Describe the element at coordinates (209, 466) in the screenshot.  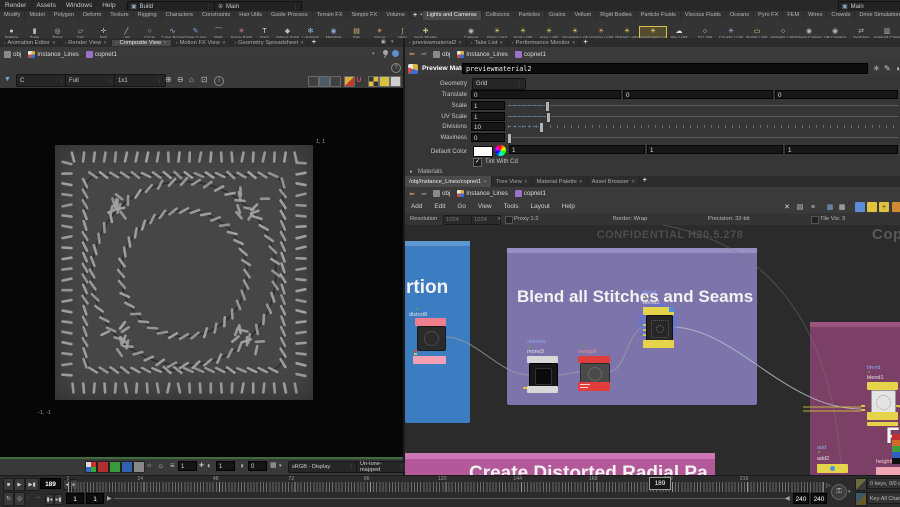
I see `contrast-icon: ◐` at that location.